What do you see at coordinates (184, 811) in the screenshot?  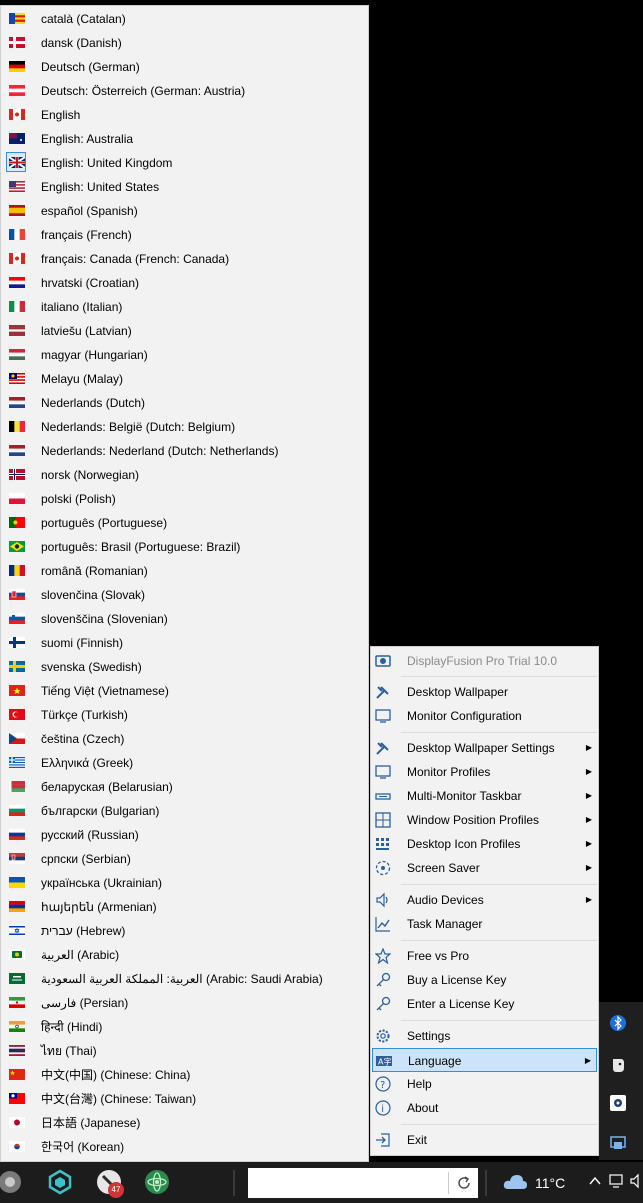 I see `language-item: български (Bulgarian)` at bounding box center [184, 811].